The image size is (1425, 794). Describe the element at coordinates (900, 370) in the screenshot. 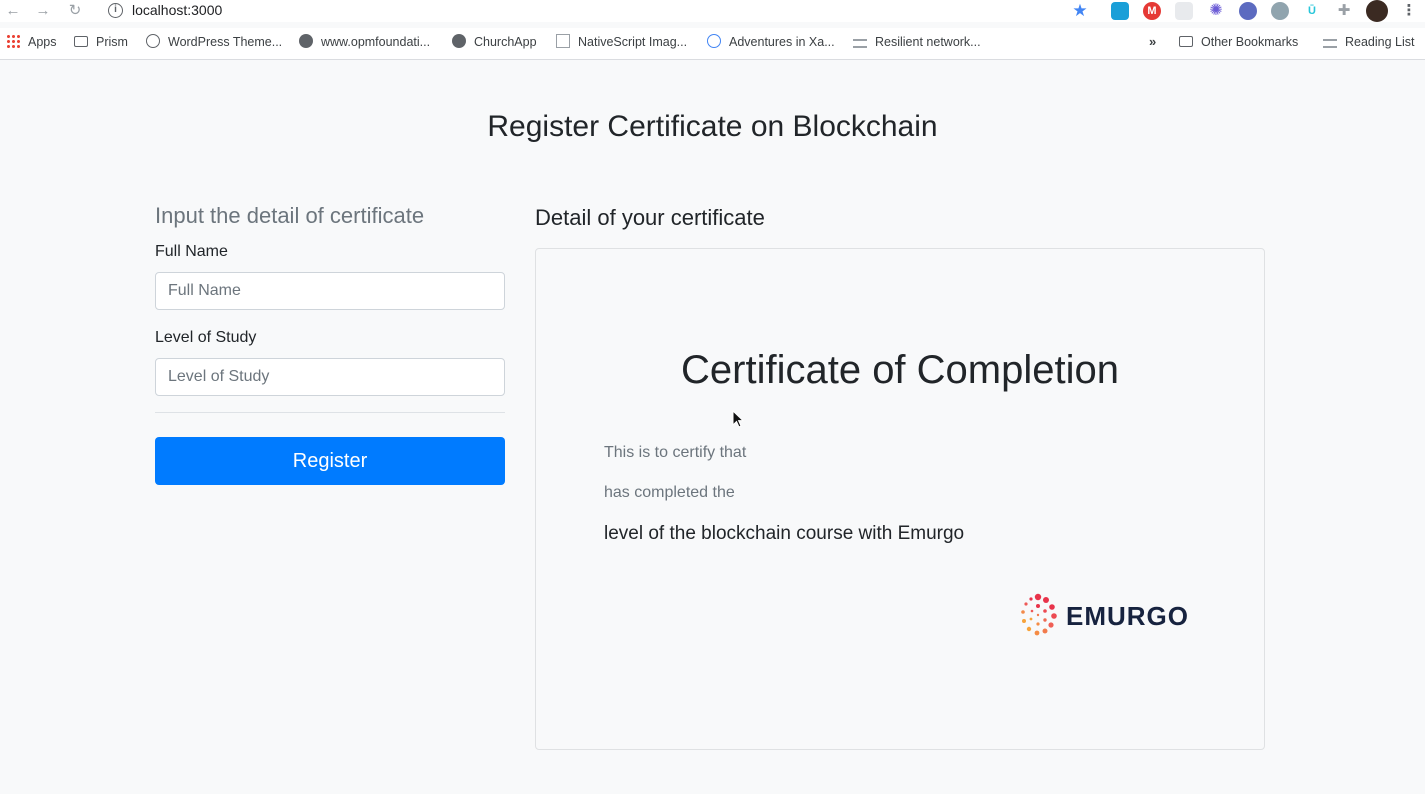

I see `certificate-title: Certificate of Completion` at that location.